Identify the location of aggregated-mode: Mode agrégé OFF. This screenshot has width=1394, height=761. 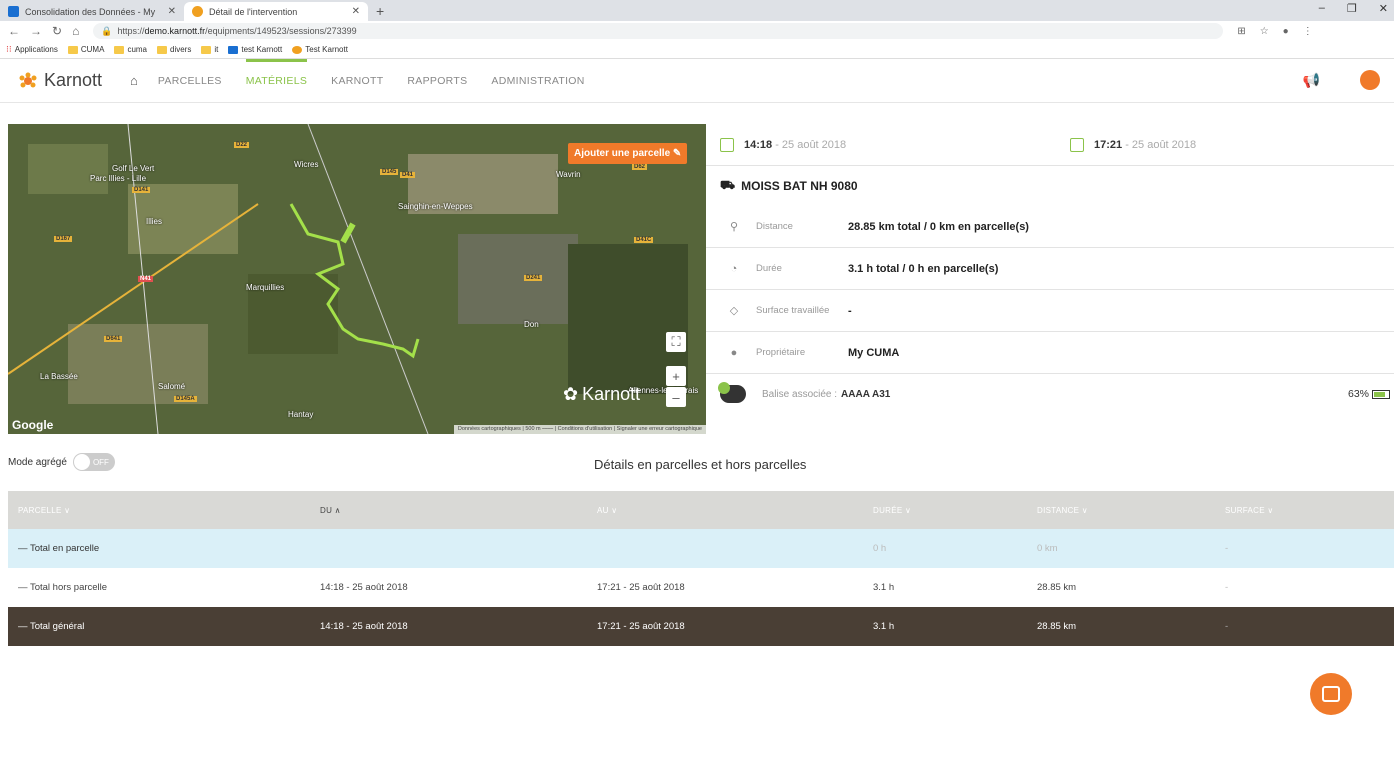
(61, 462).